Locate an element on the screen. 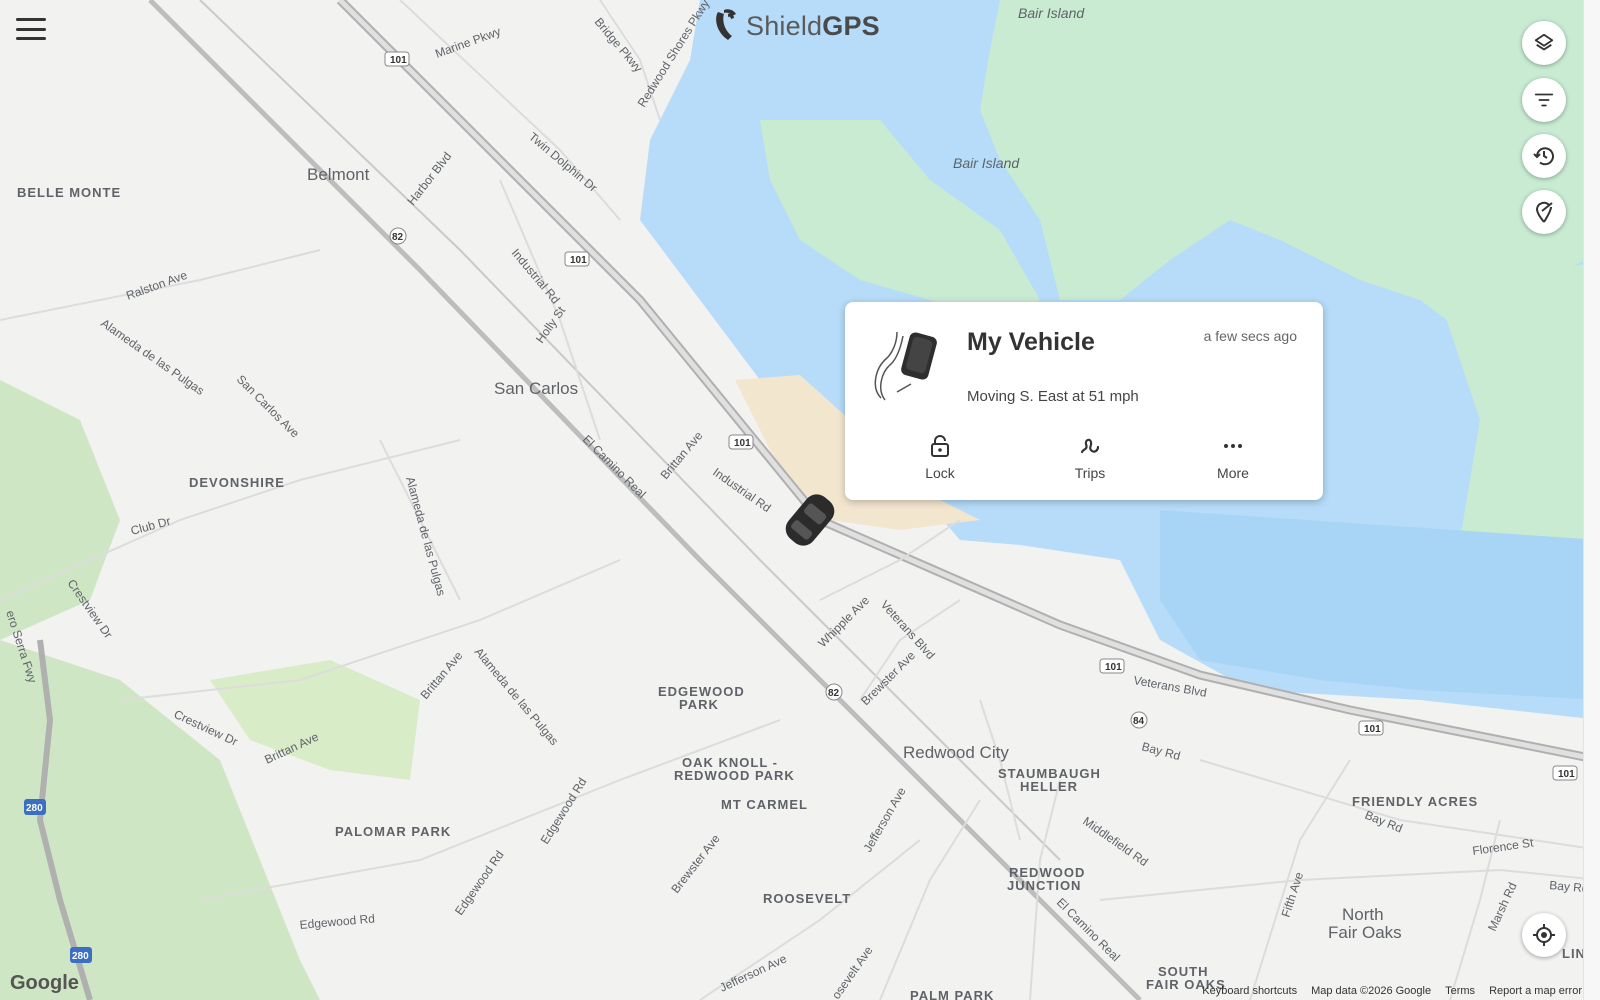  place-bair-island: Bair Island is located at coordinates (986, 163).